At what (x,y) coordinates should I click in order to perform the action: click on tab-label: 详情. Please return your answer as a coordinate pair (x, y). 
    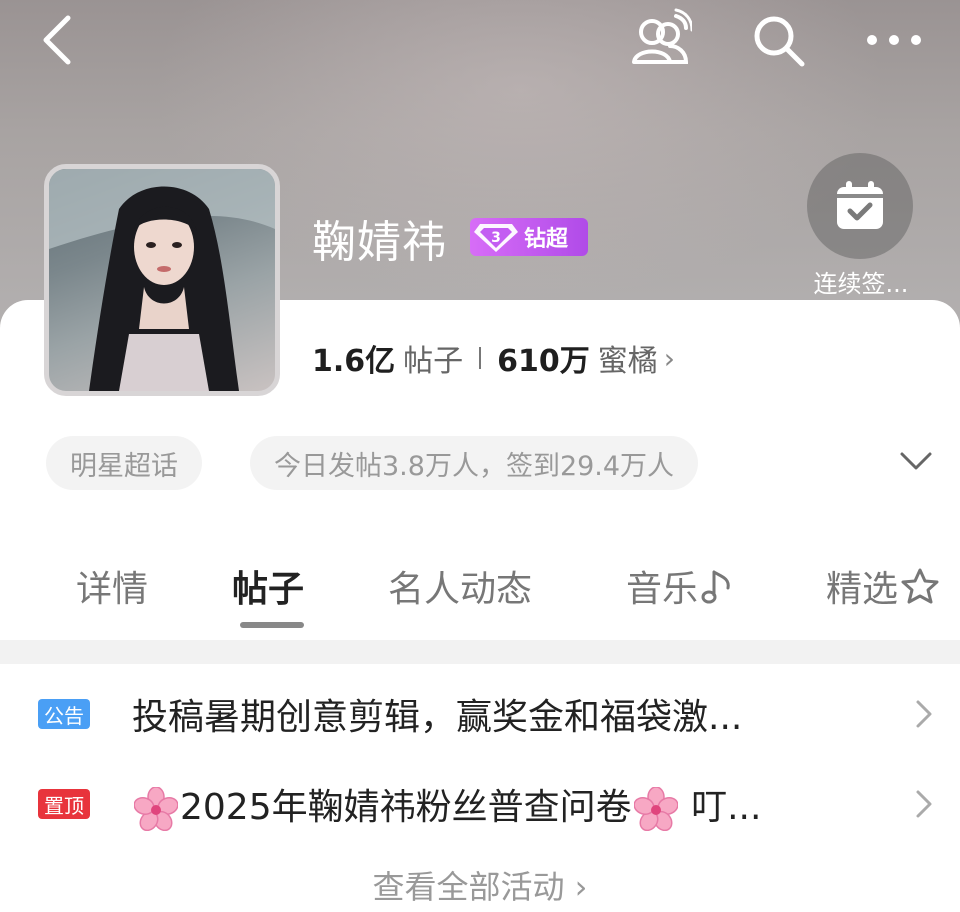
    Looking at the image, I should click on (112, 589).